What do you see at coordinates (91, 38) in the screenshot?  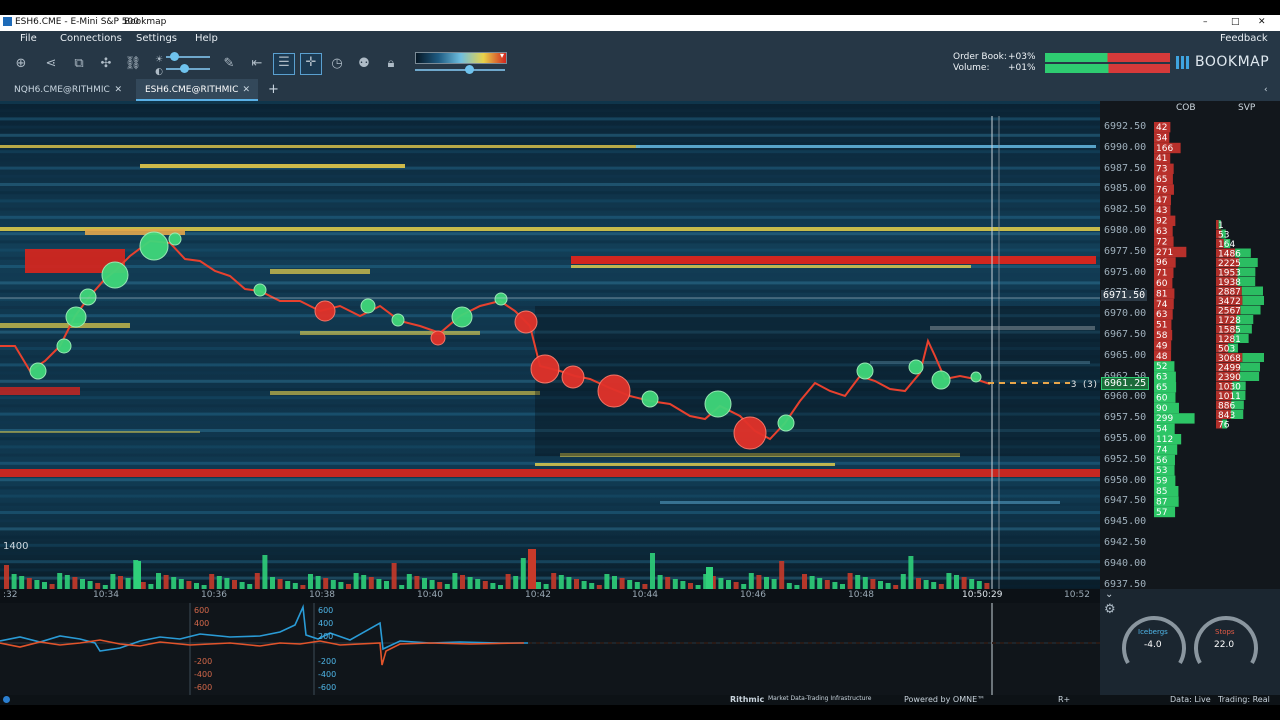 I see `menu-connections: Connections` at bounding box center [91, 38].